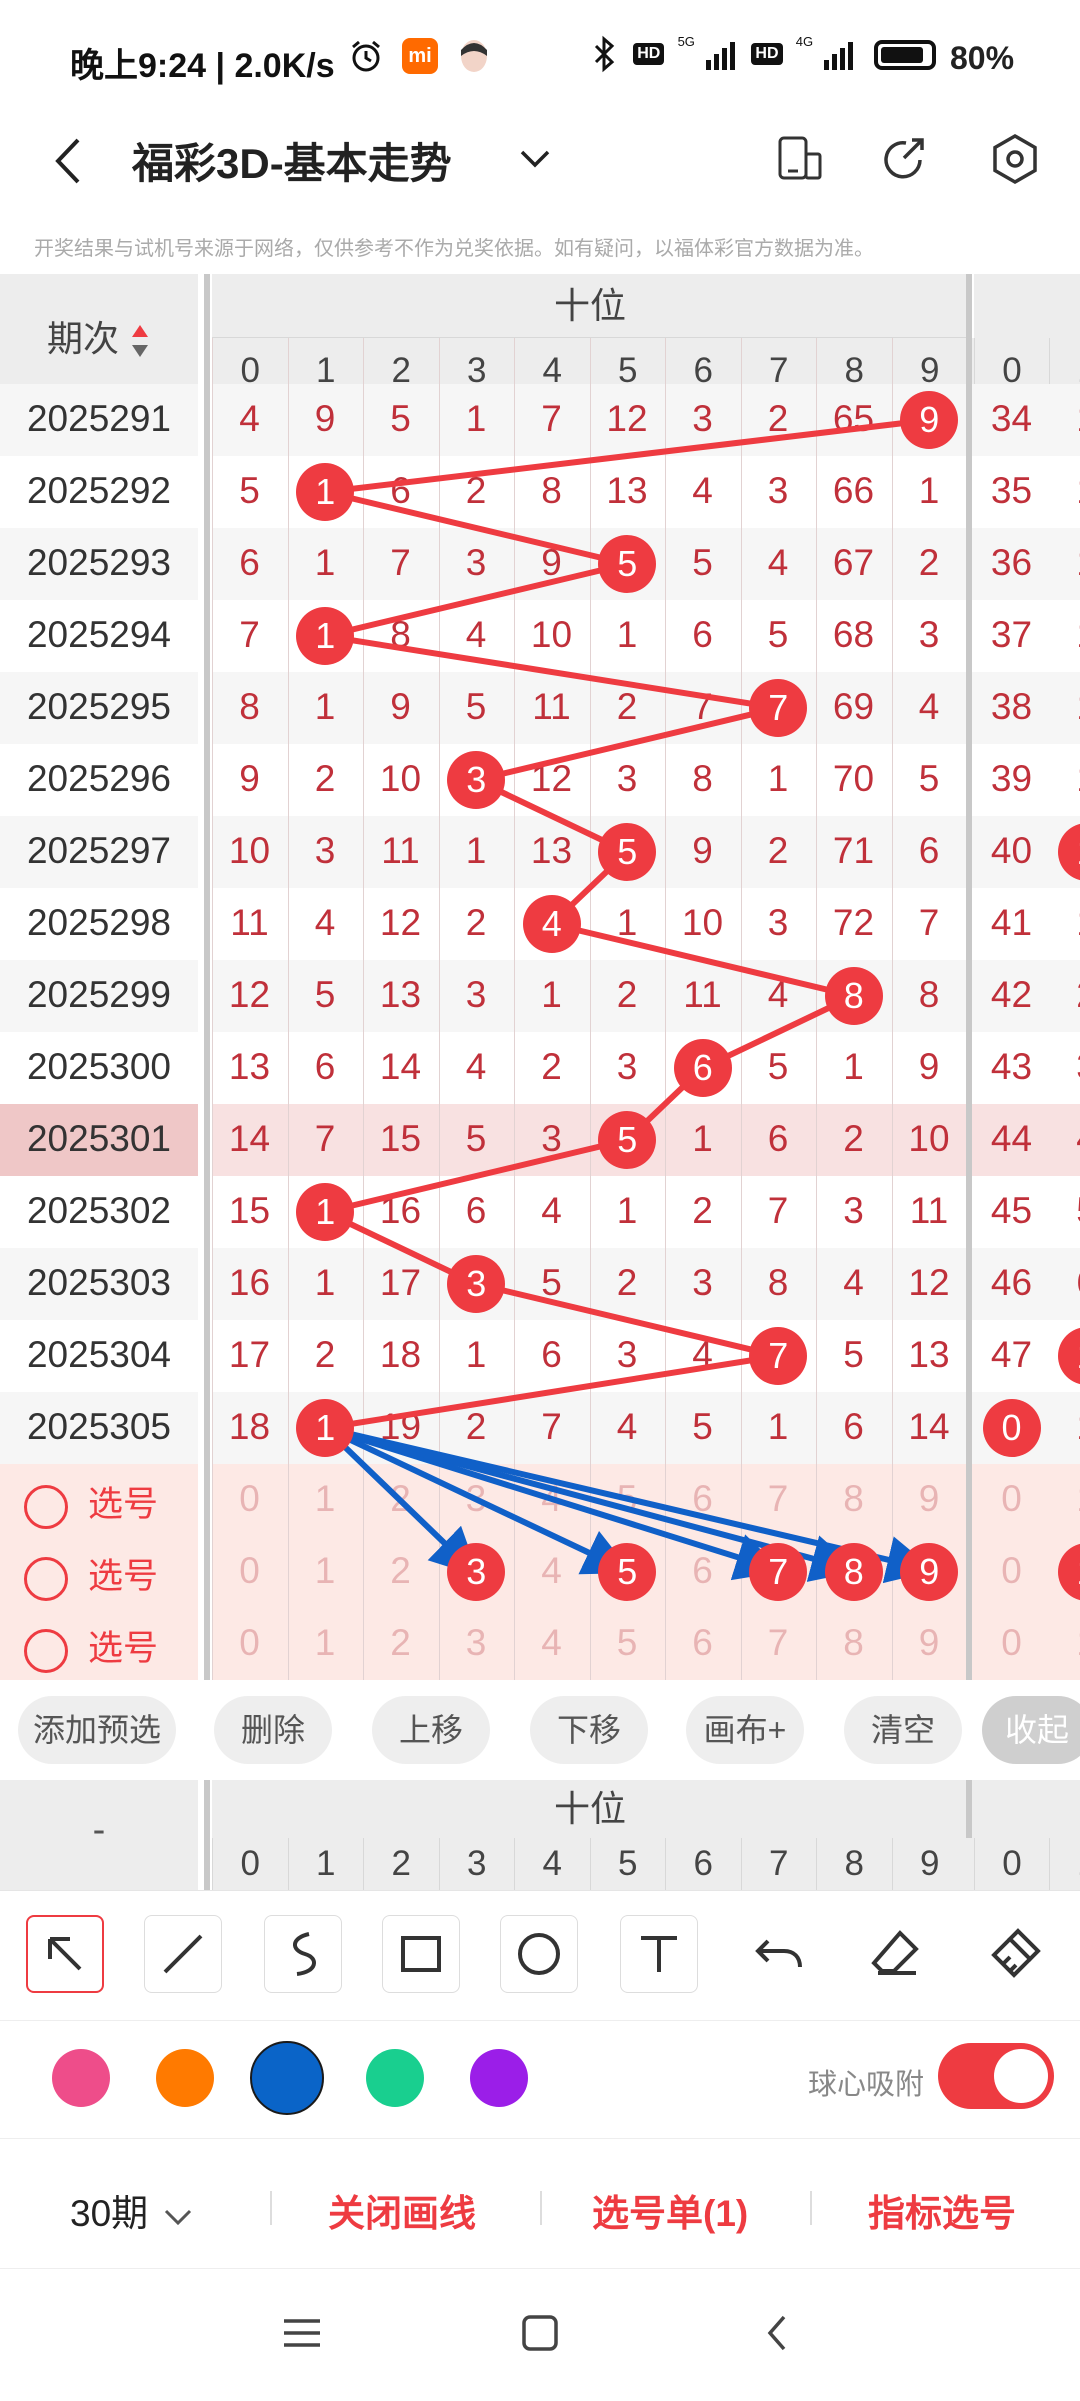 The height and width of the screenshot is (2401, 1080). I want to click on device-layout-icon, so click(799, 159).